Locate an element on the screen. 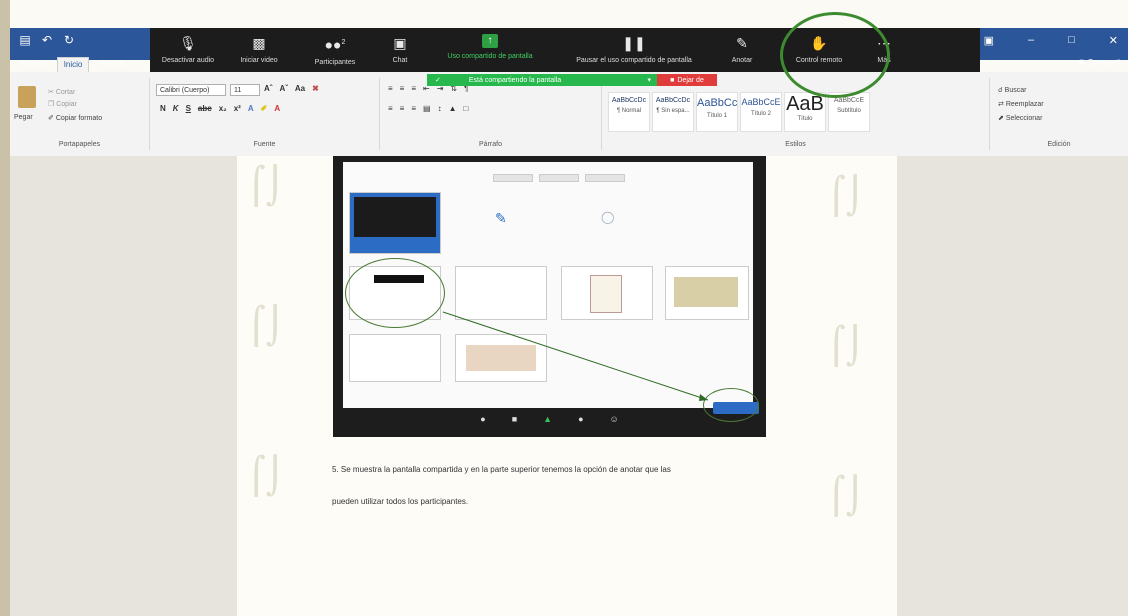 The height and width of the screenshot is (616, 1128). left-border is located at coordinates (5, 308).